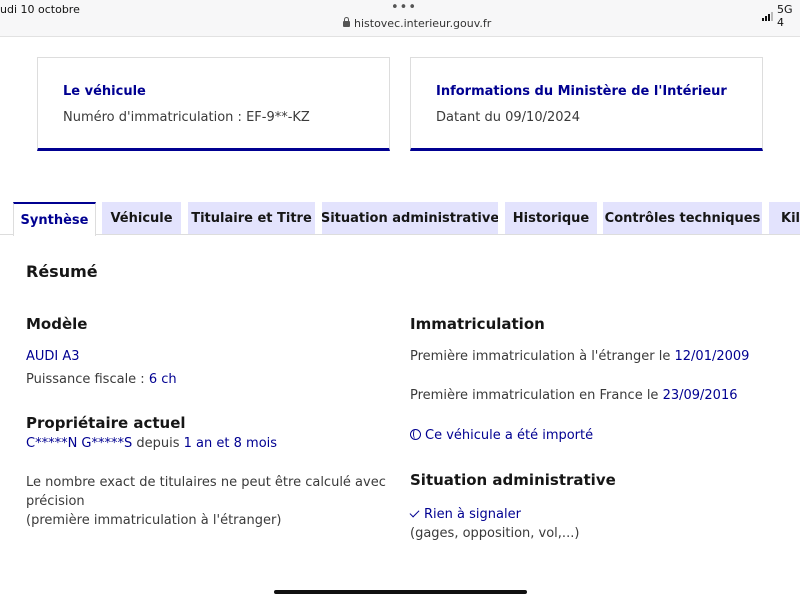 Image resolution: width=800 pixels, height=600 pixels. What do you see at coordinates (410, 218) in the screenshot?
I see `tab-situation-administrative: Situation administrative` at bounding box center [410, 218].